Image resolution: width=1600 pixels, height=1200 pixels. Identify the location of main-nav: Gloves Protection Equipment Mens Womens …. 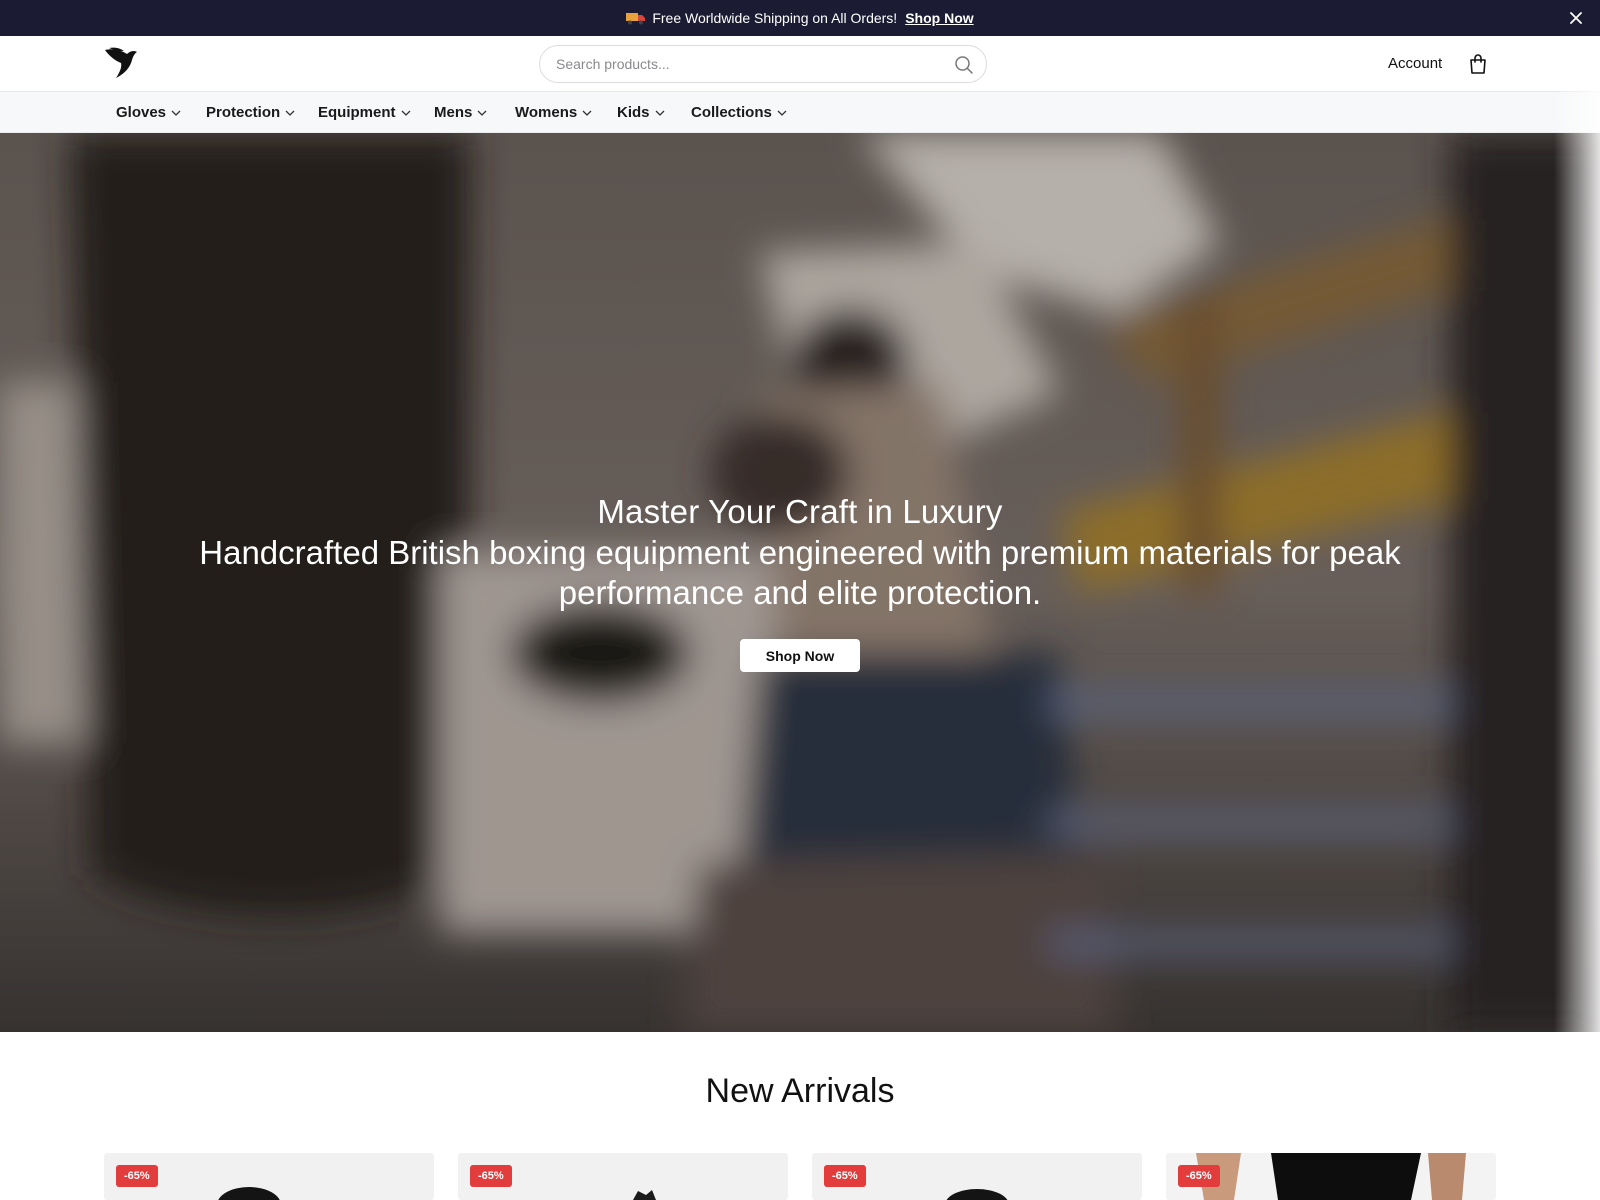
(800, 112).